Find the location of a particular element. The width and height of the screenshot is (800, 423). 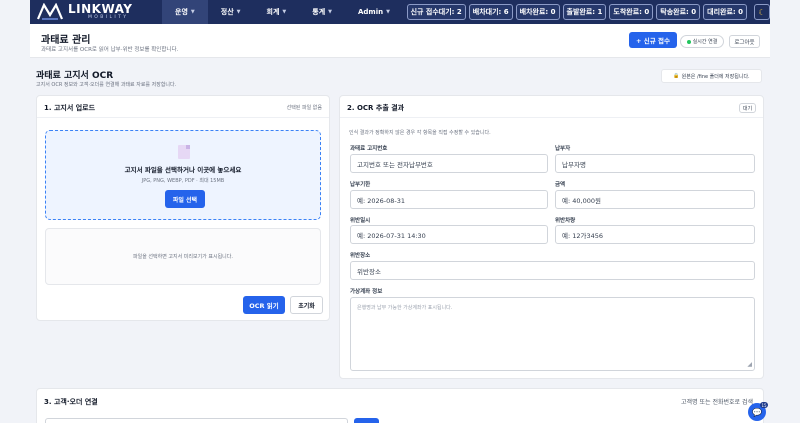

counter-delivery-done: 탁송완료: 0 is located at coordinates (678, 12).